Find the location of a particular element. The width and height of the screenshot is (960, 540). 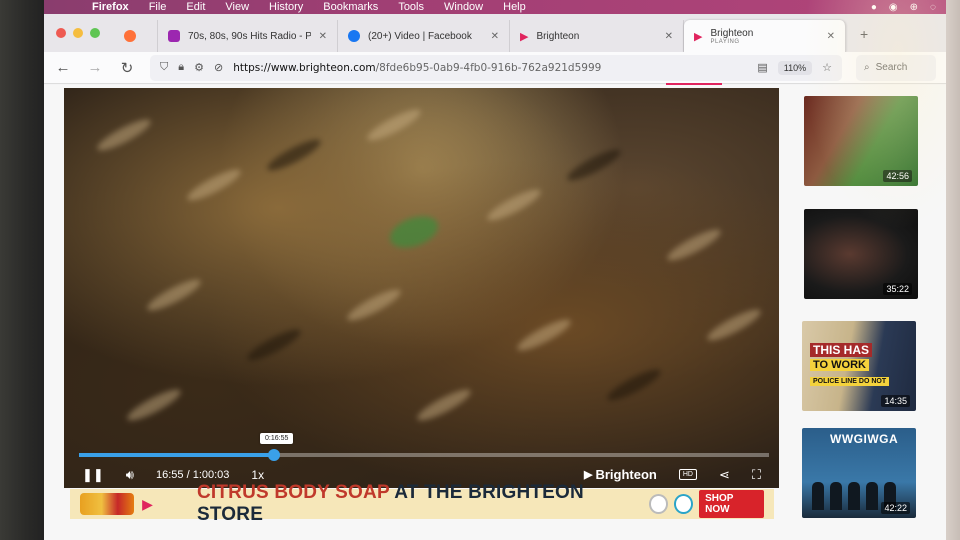

menu-edit: Edit is located at coordinates (195, 7).